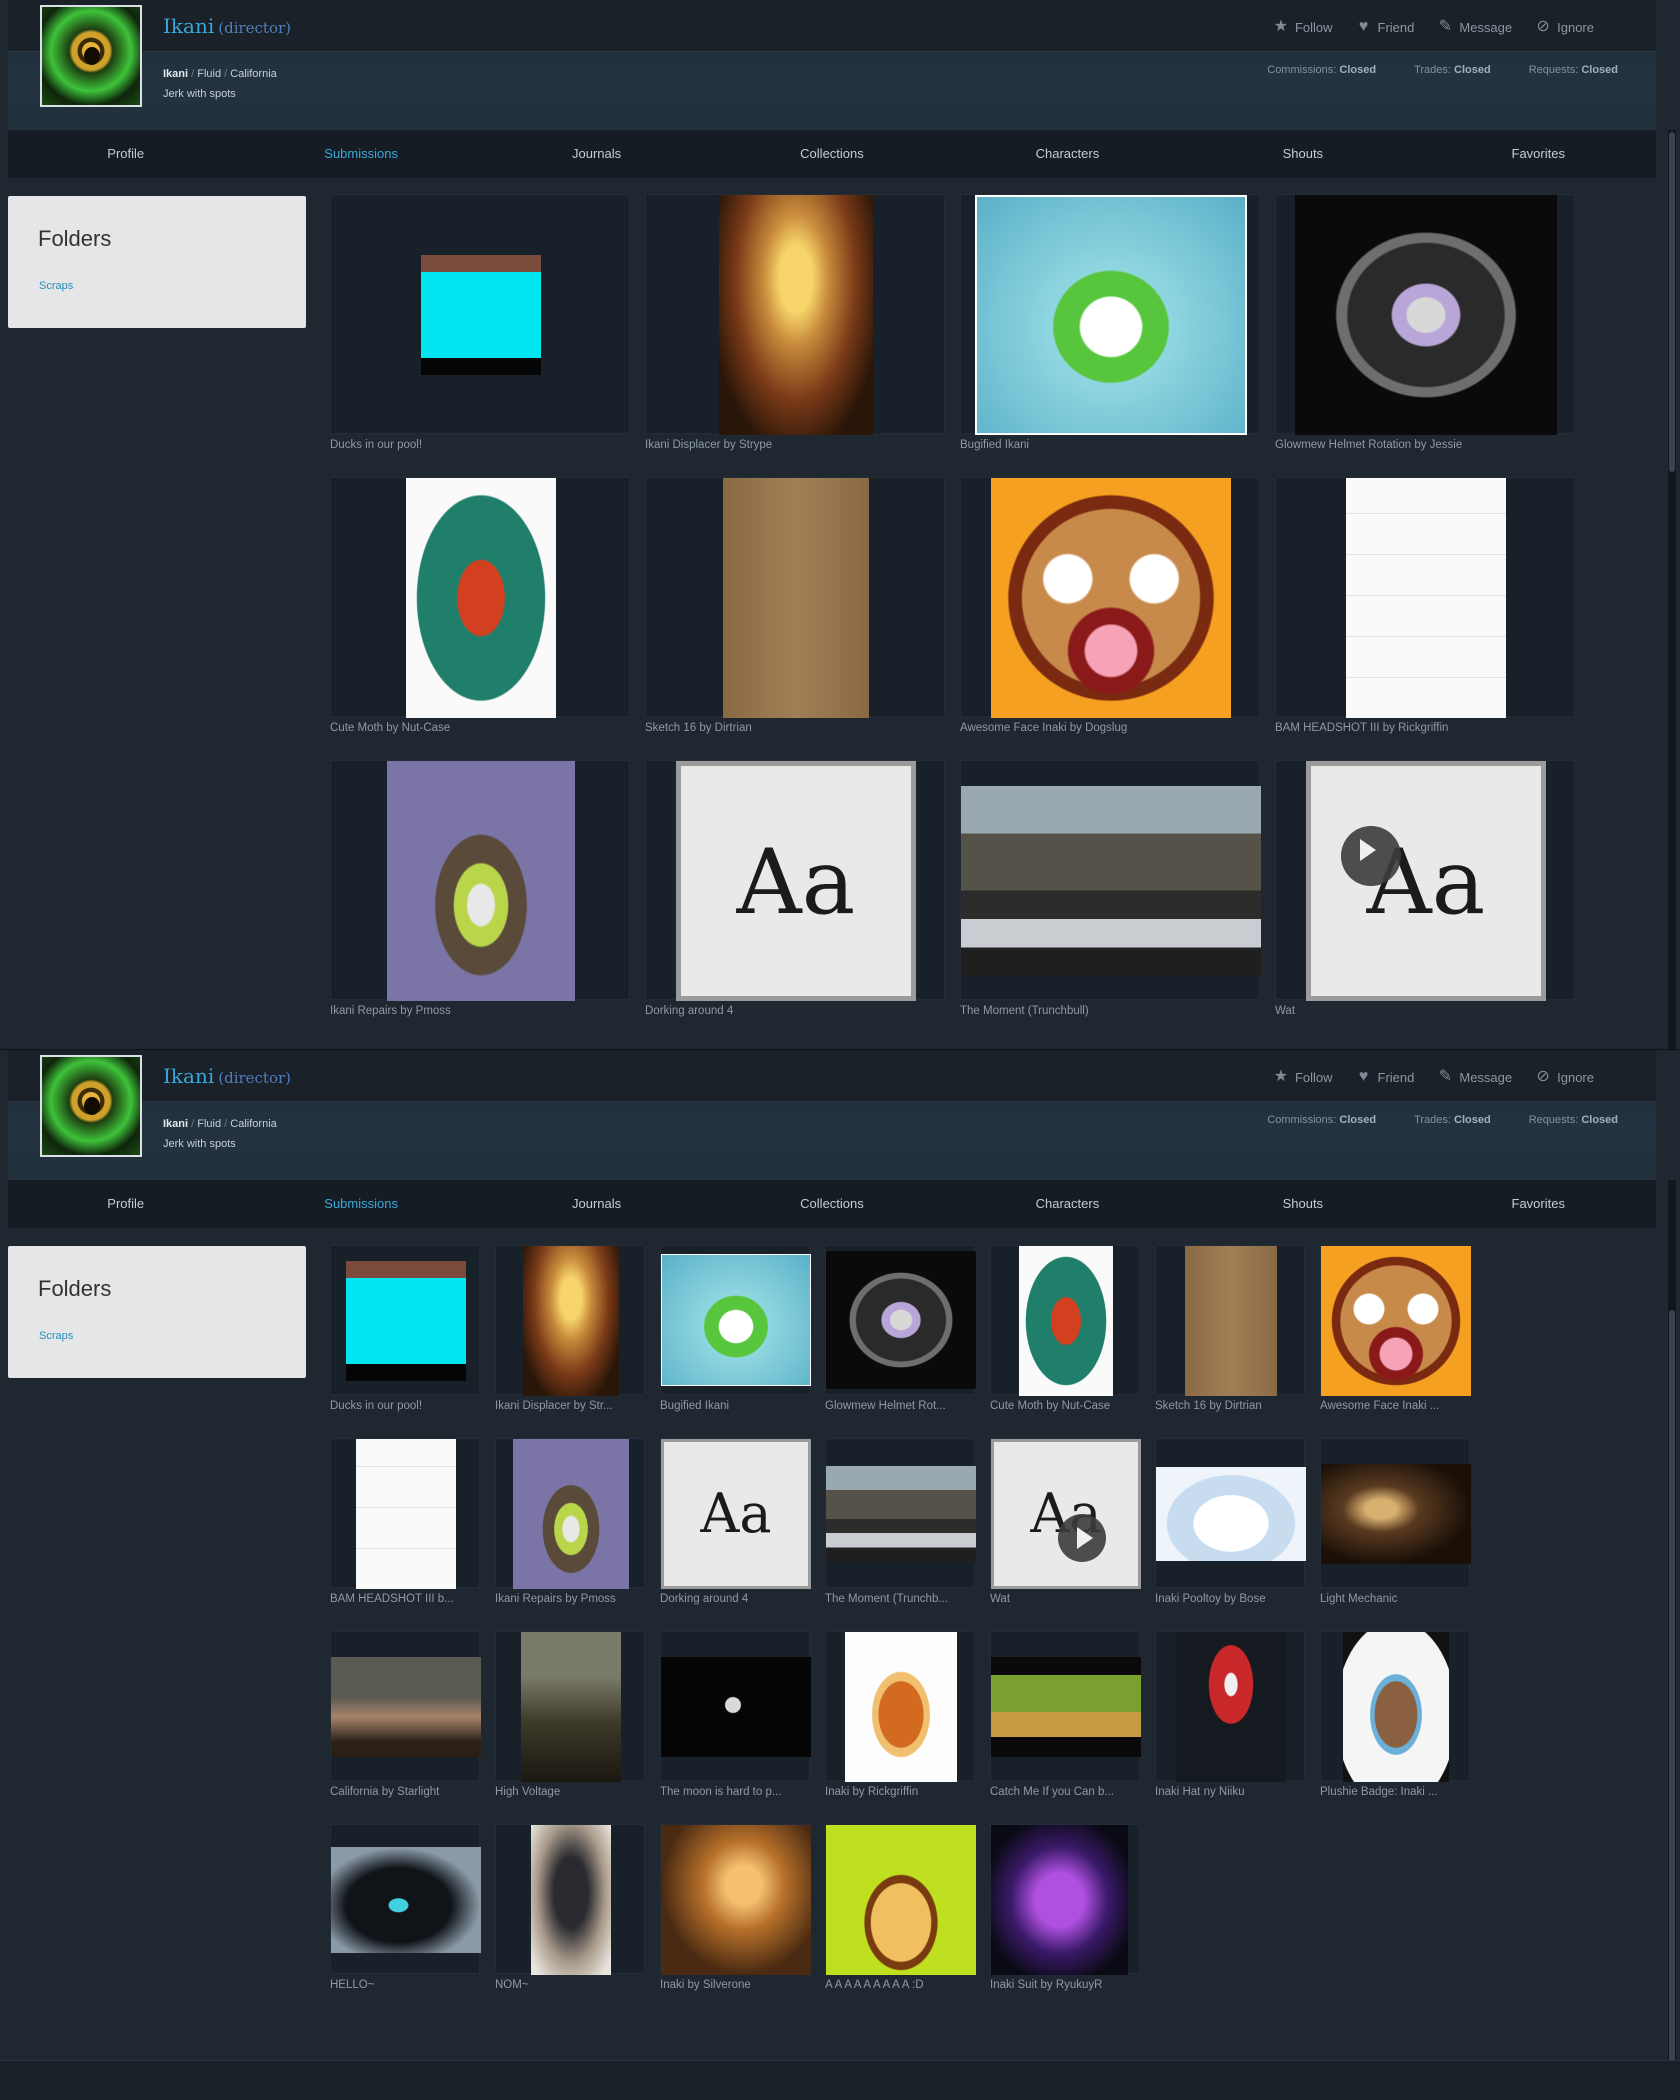  I want to click on submission-tile: Inaki Pooltoy by Bose, so click(1230, 1534).